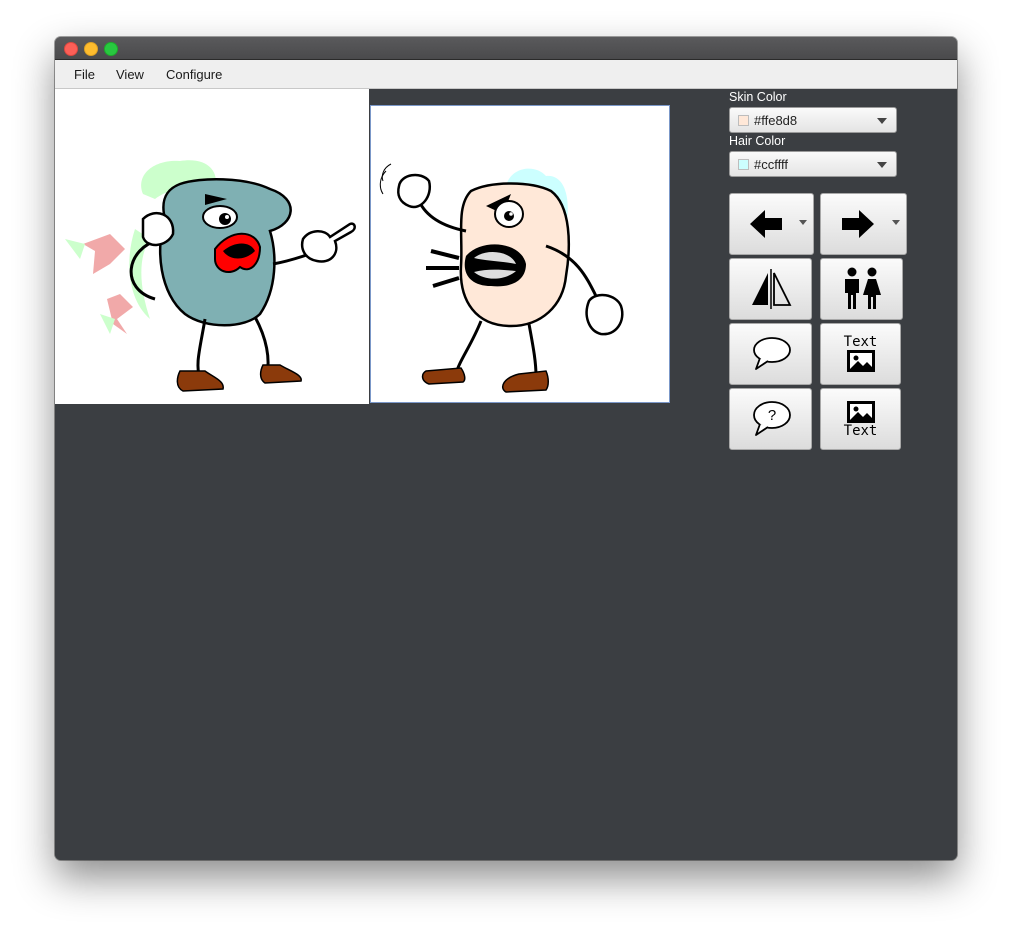 The image size is (1012, 934). Describe the element at coordinates (84, 74) in the screenshot. I see `menu-file: File` at that location.